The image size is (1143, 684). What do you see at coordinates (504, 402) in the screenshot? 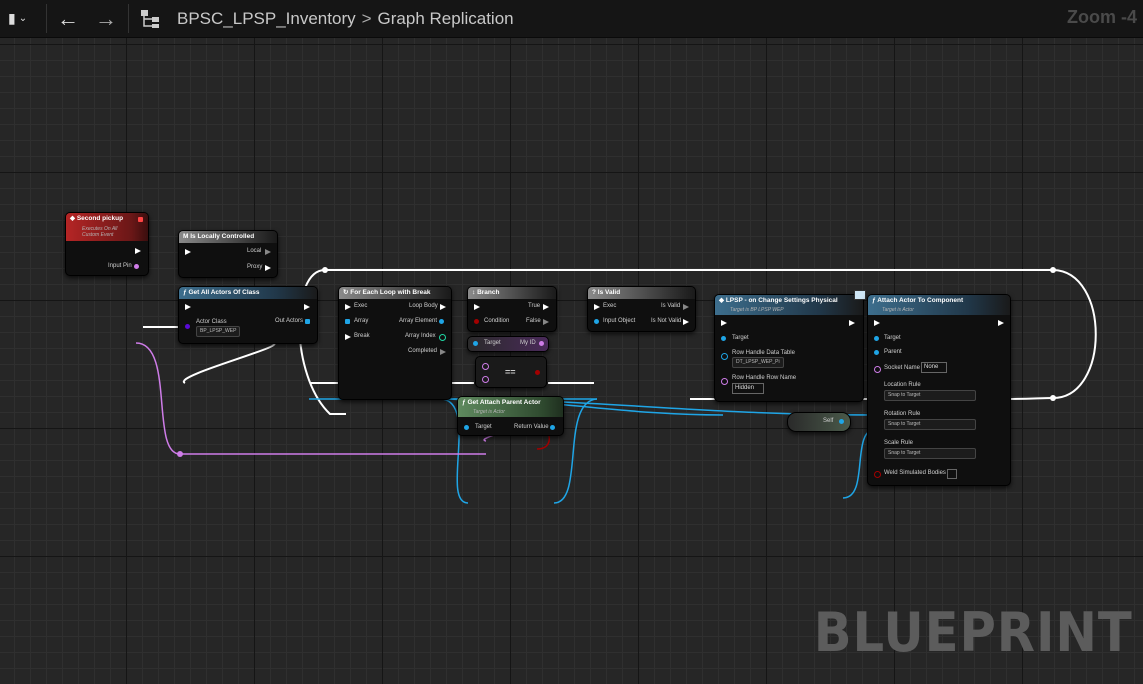
I see `node-title: Get Attach Parent Actor` at bounding box center [504, 402].